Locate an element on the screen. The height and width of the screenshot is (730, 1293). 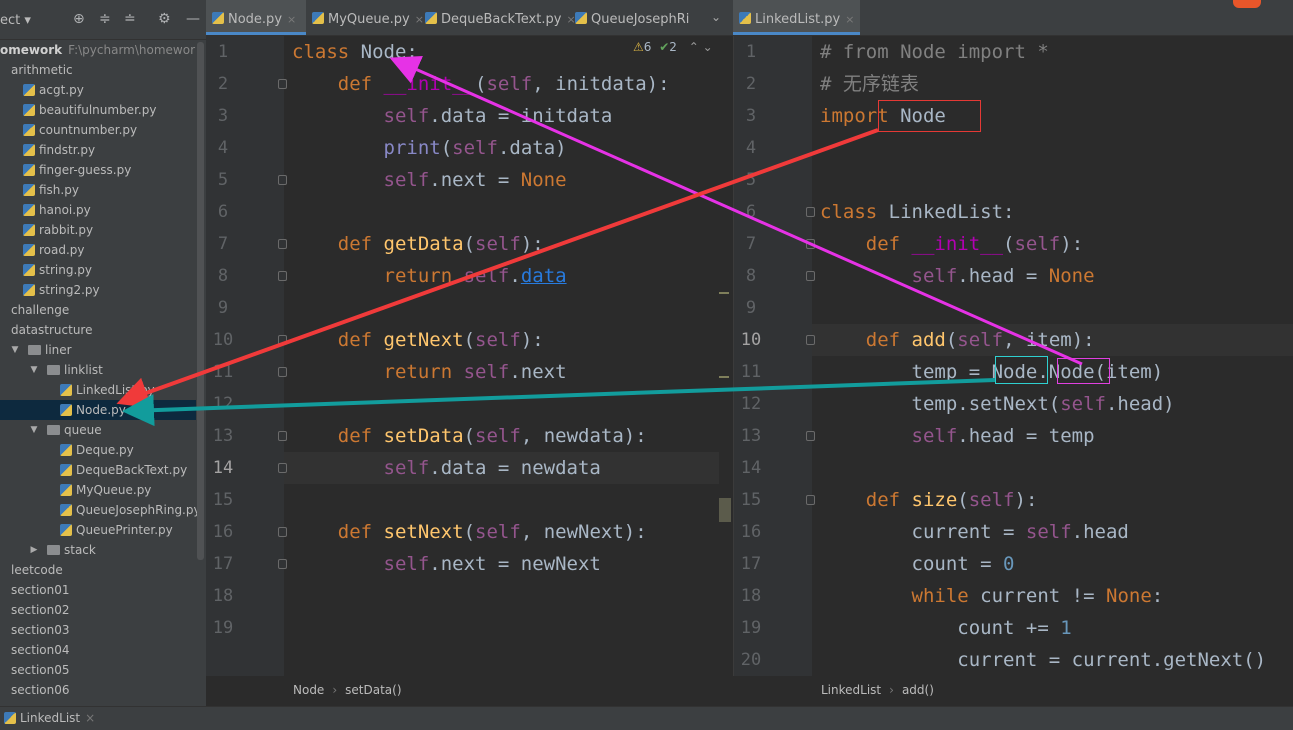
code-line: def add(self, item): is located at coordinates (957, 340).